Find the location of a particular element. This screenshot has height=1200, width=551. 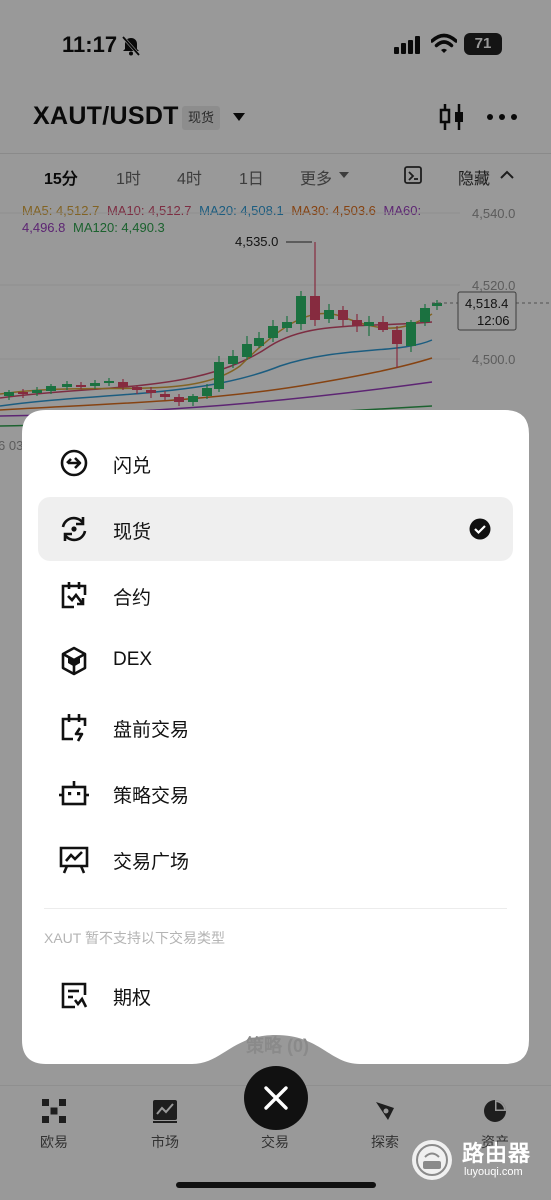

watermark: 路由器 luyouqi.com is located at coordinates (480, 1159).